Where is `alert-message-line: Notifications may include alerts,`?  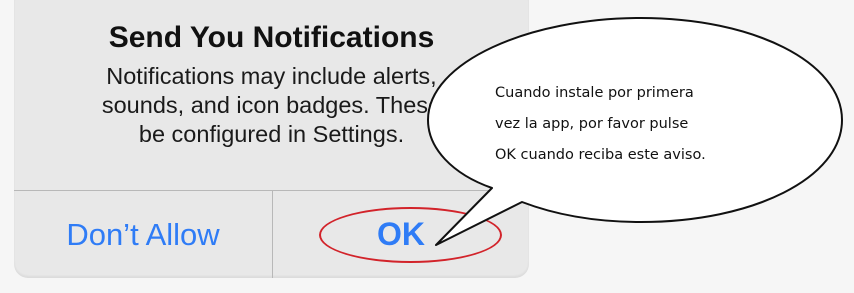 alert-message-line: Notifications may include alerts, is located at coordinates (271, 76).